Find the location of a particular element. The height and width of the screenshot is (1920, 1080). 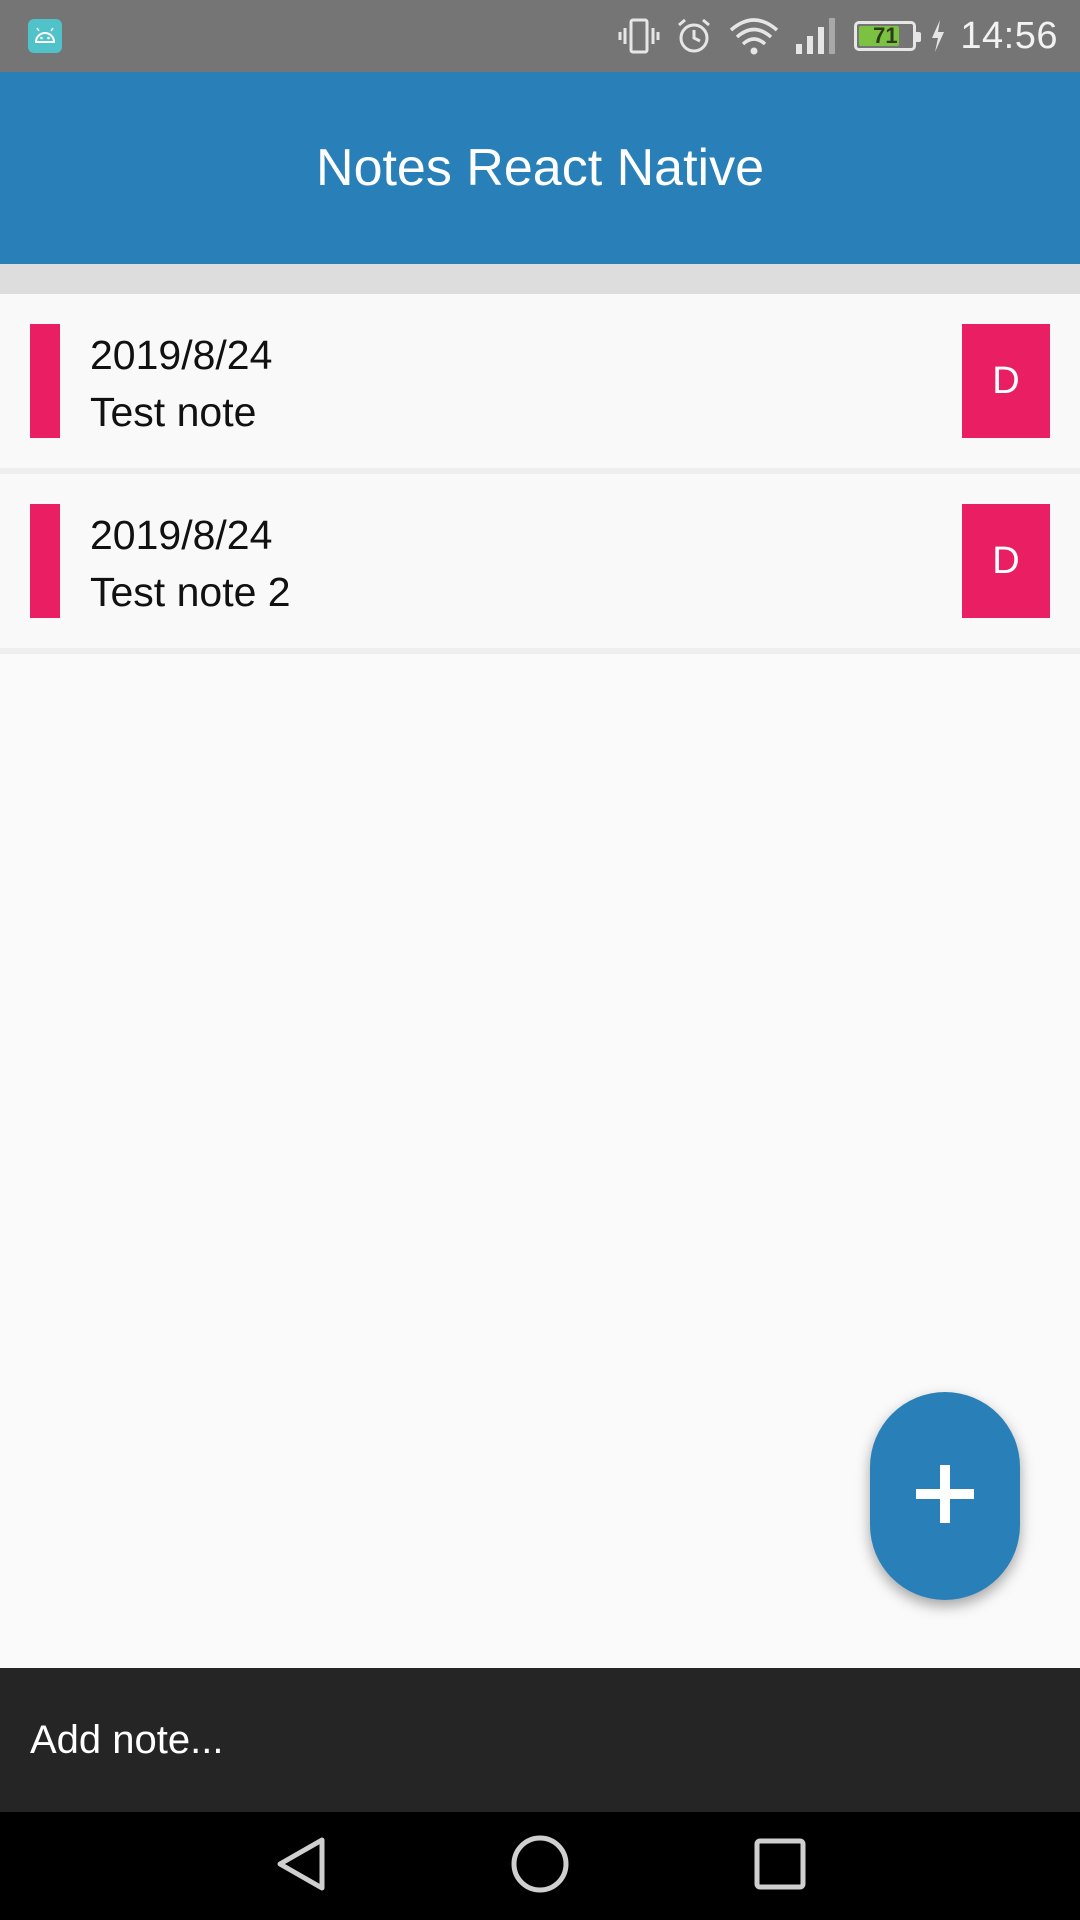

home-circle-icon is located at coordinates (540, 1866).